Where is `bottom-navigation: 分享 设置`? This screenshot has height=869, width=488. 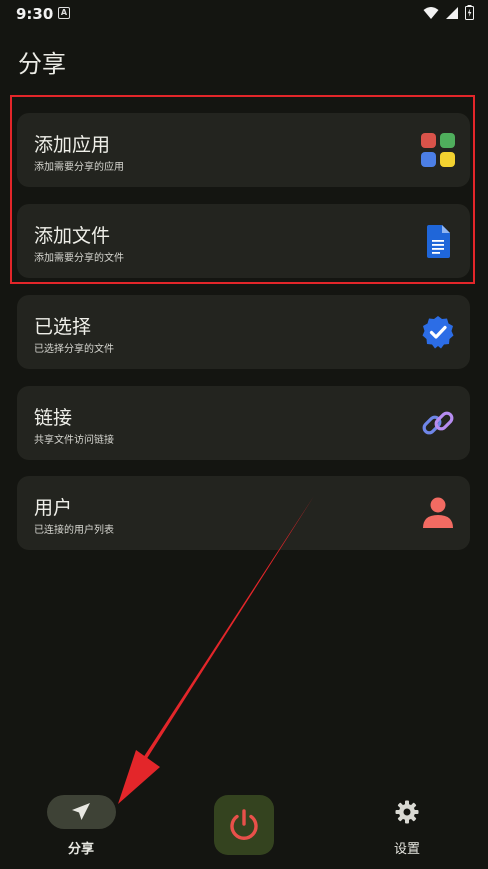
bottom-navigation: 分享 设置 is located at coordinates (244, 824).